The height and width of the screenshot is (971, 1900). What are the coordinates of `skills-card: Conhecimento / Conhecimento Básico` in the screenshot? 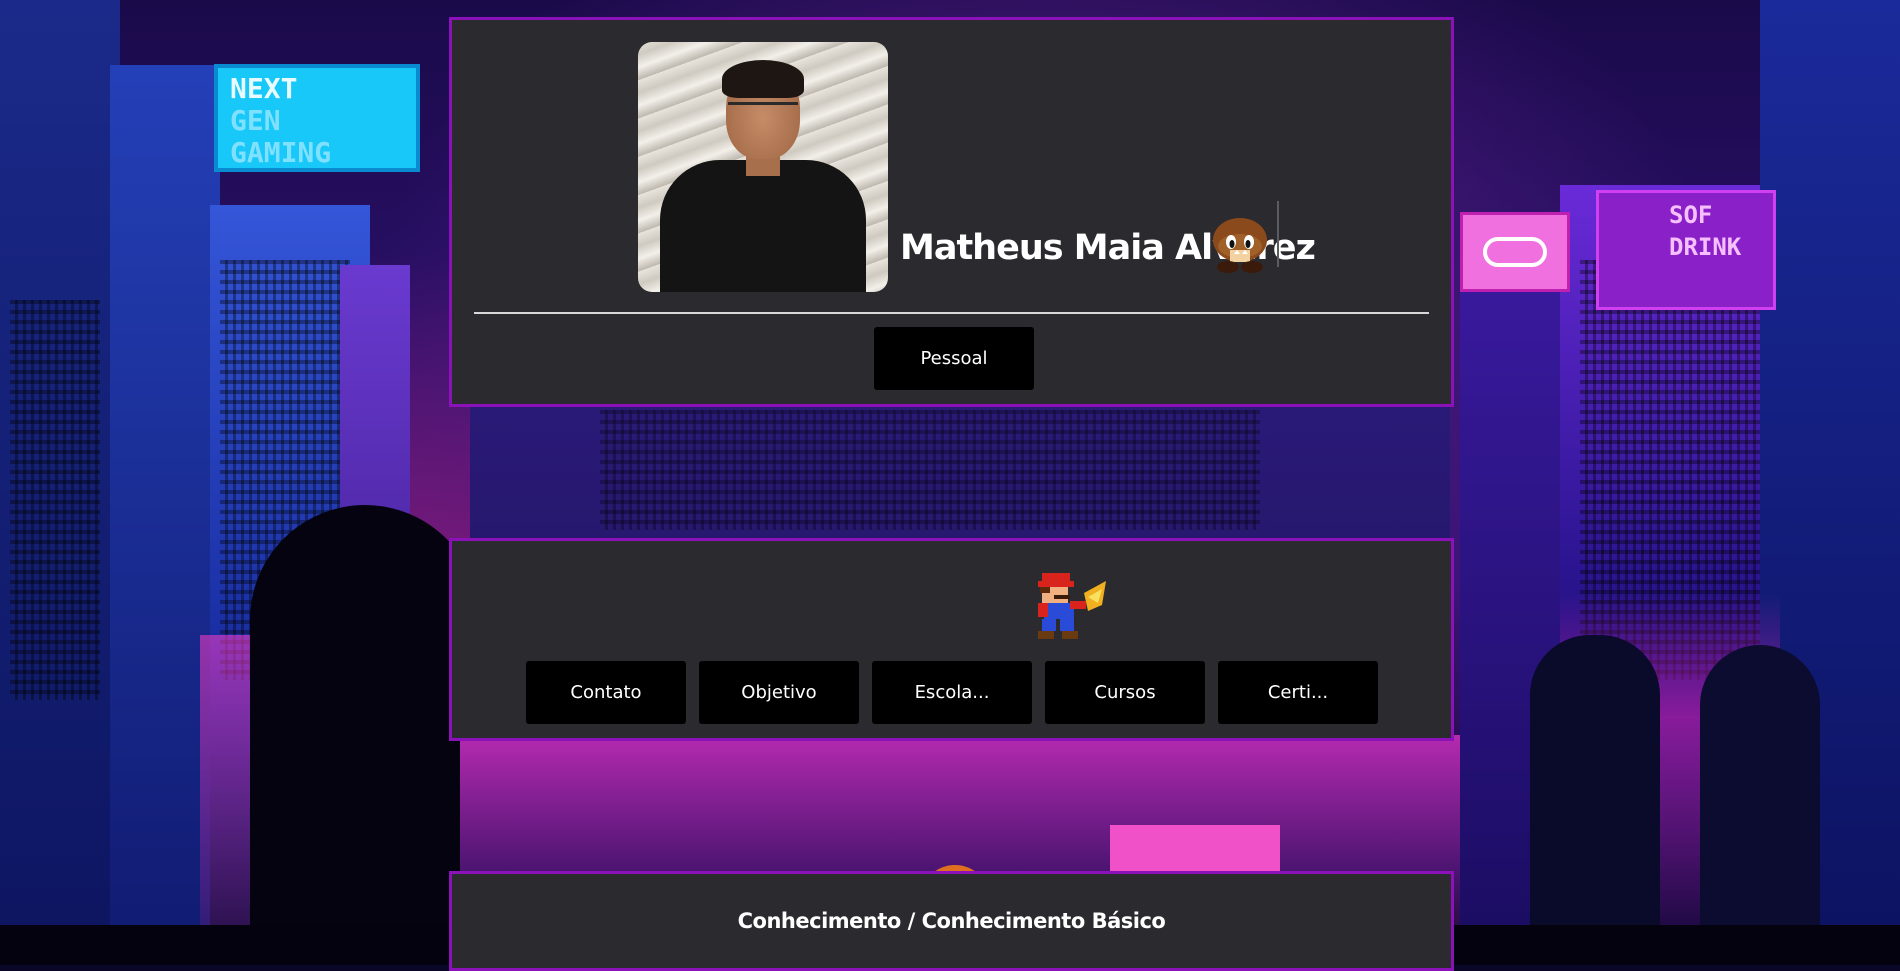 It's located at (951, 921).